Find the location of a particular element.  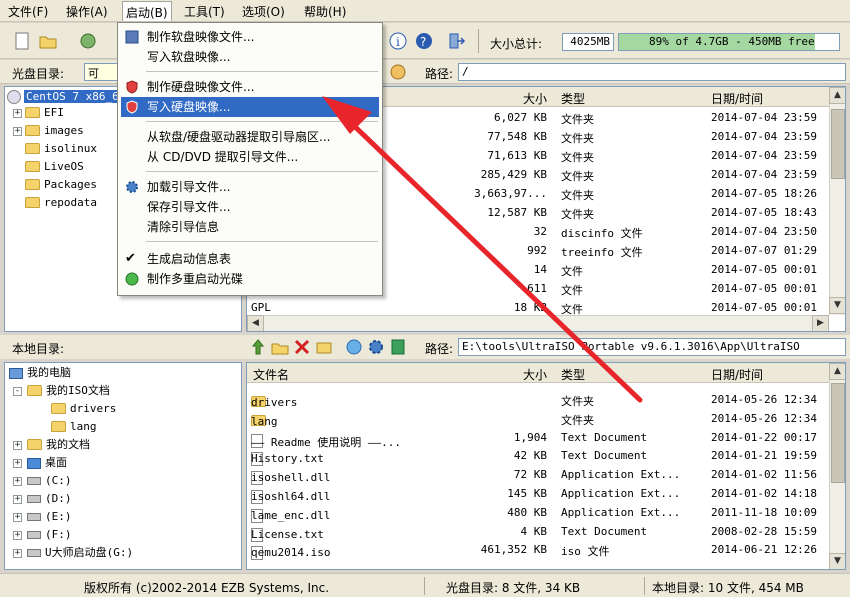

cd-path-field: / is located at coordinates (652, 72).